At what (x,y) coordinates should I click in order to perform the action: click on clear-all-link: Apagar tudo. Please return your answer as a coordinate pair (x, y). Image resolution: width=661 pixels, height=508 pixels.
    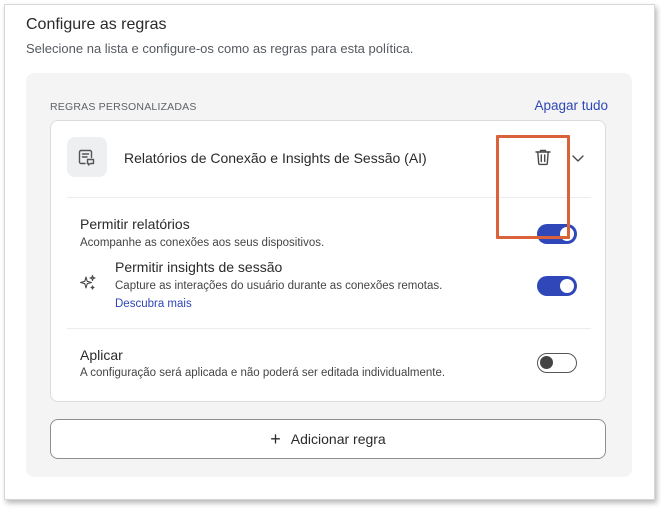
    Looking at the image, I should click on (571, 105).